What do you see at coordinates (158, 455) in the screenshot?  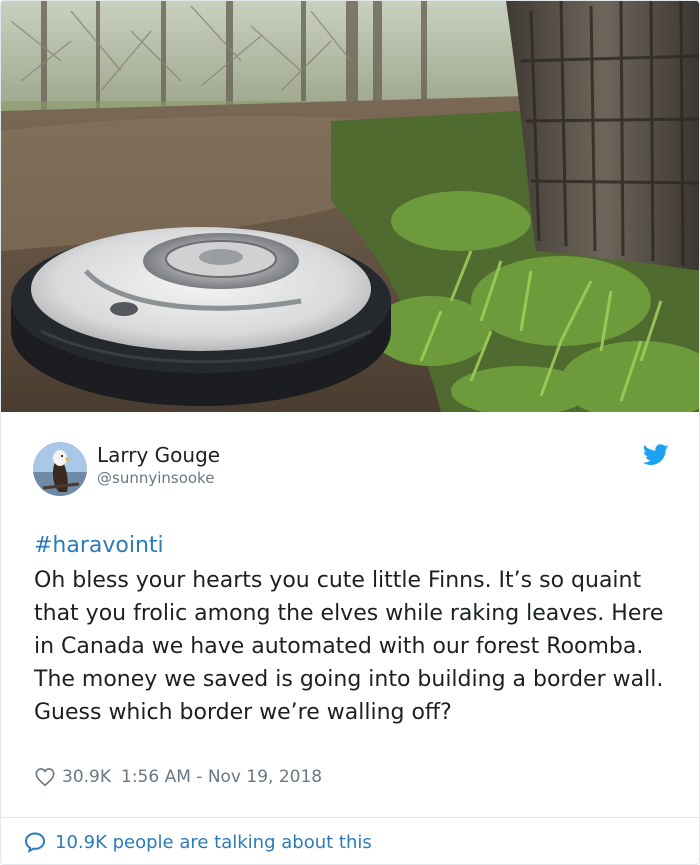 I see `user-display-name: Larry Gouge` at bounding box center [158, 455].